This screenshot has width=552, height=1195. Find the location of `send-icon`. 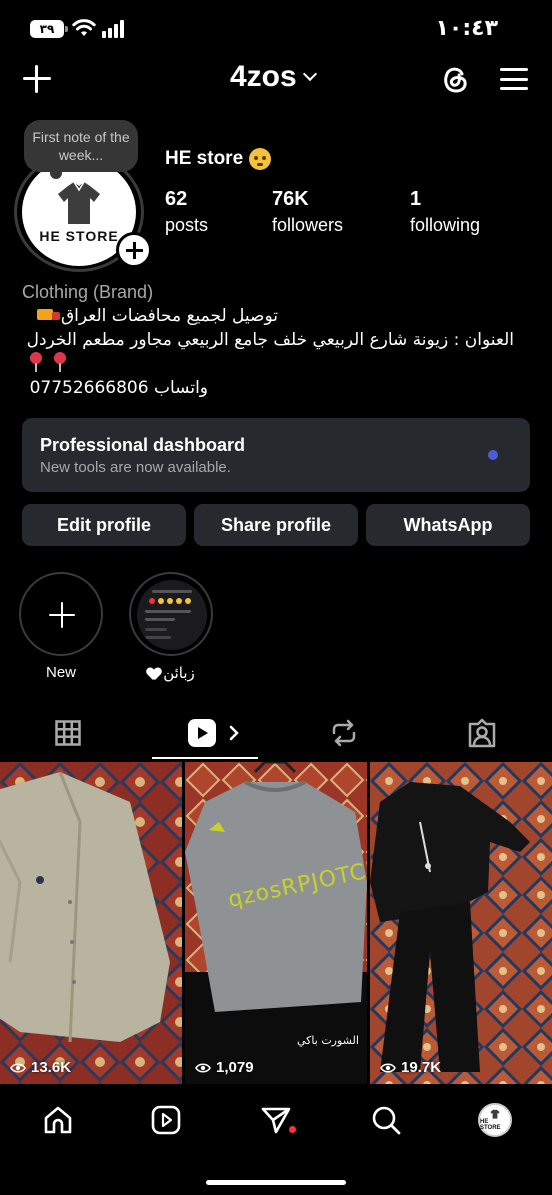

send-icon is located at coordinates (276, 1120).